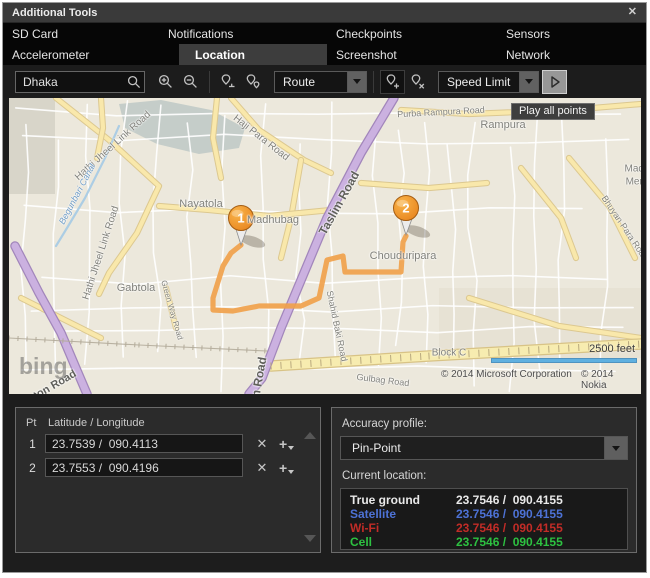 The image size is (650, 578). I want to click on current-location-row: Cell 23.7546 / 090.4155, so click(456, 542).